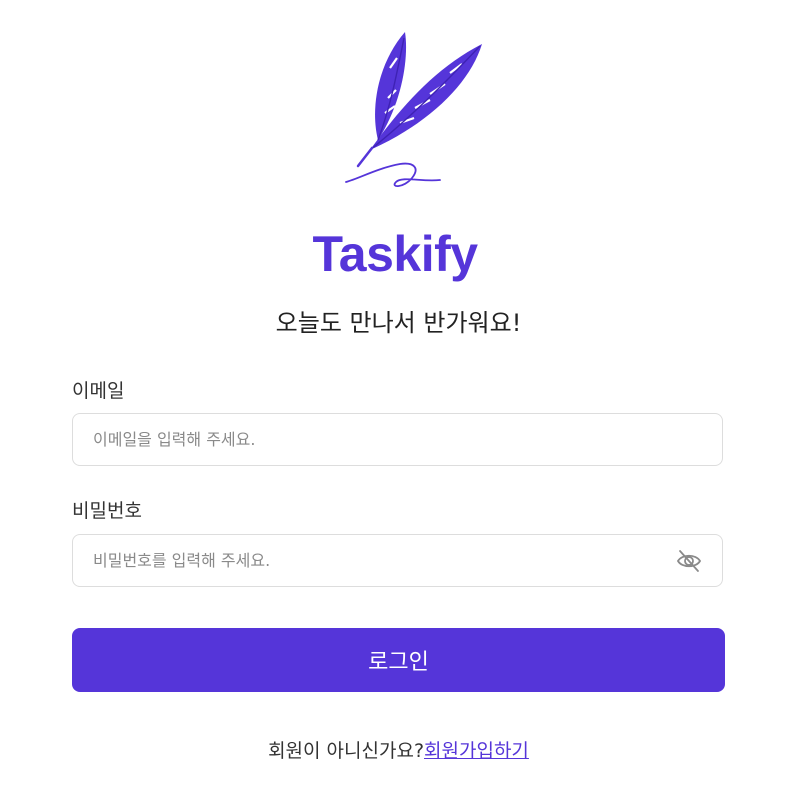 Image resolution: width=790 pixels, height=789 pixels. Describe the element at coordinates (98, 391) in the screenshot. I see `email-label: 이메일` at that location.